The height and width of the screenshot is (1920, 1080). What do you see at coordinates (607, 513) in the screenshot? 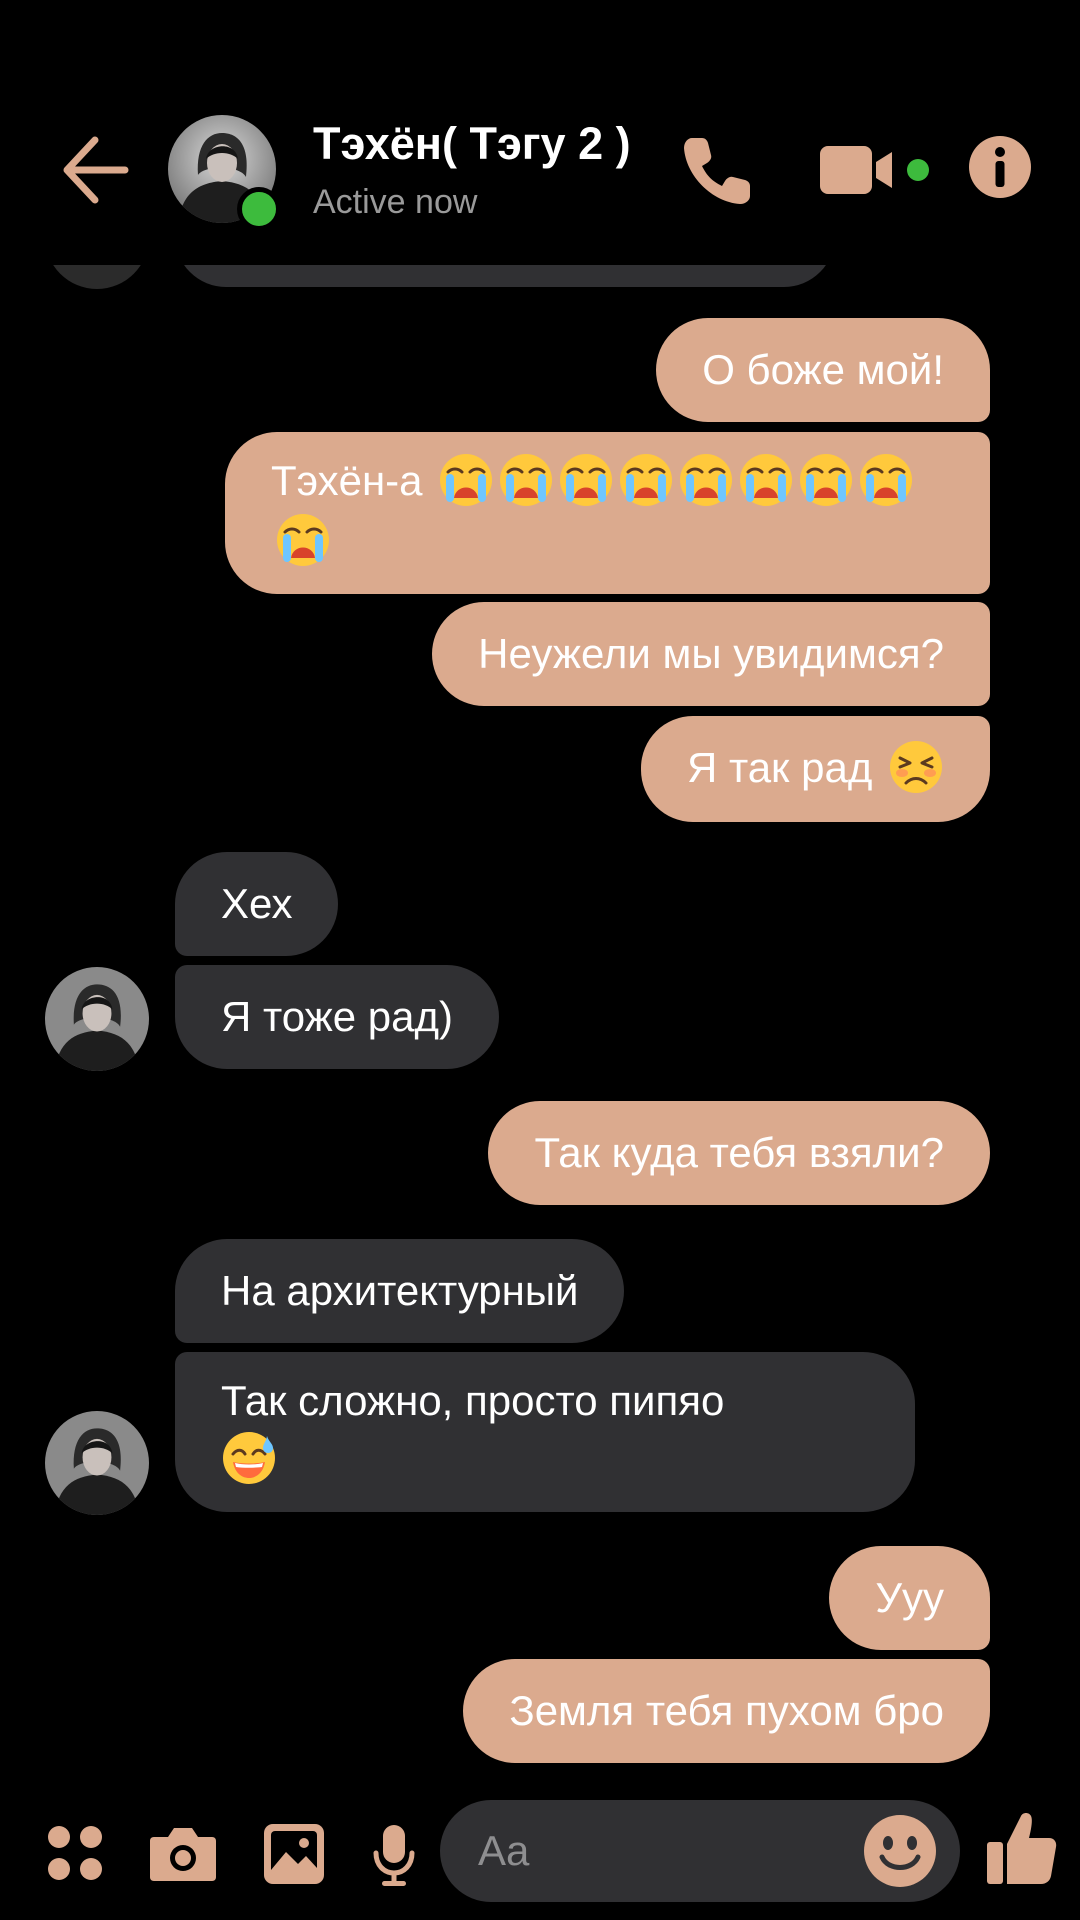
I see `message-bubble-outgoing: Тэхён-а` at bounding box center [607, 513].